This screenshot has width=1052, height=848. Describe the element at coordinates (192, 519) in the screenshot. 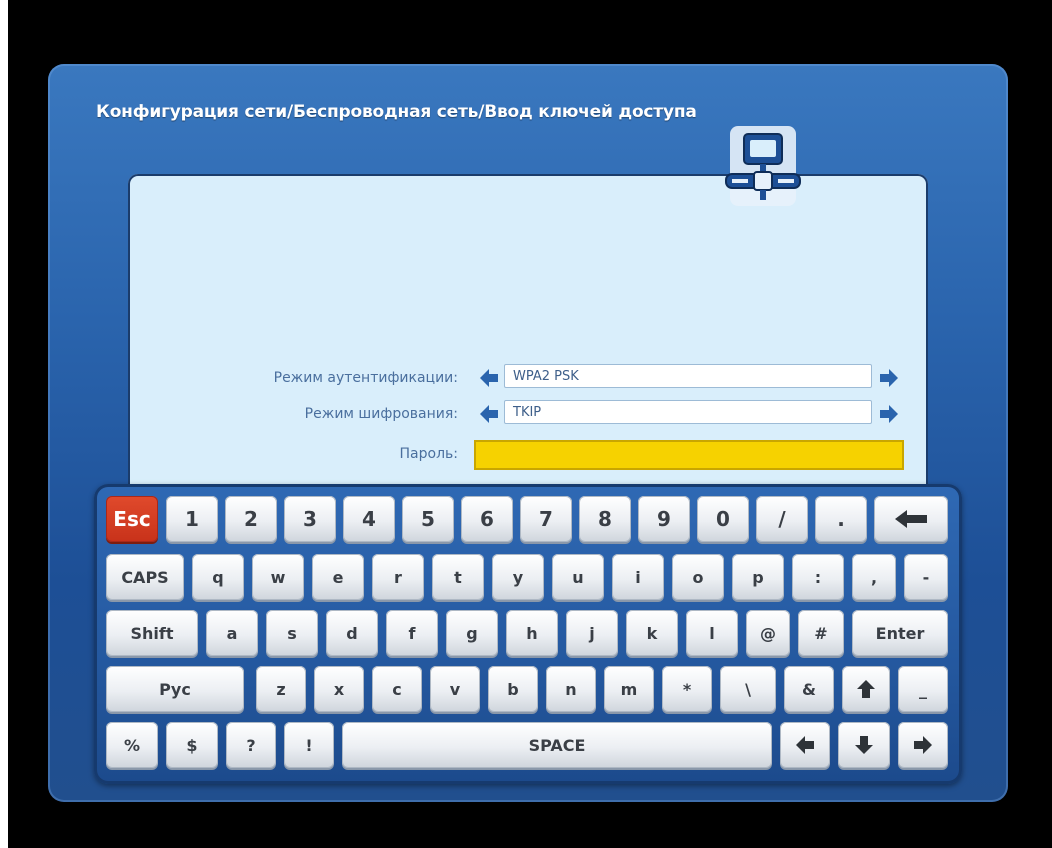

I see `key-1: 1` at that location.